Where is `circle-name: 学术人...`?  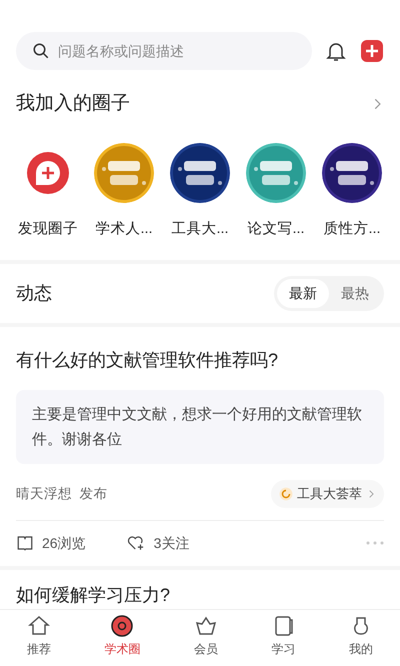
circle-name: 学术人... is located at coordinates (124, 229).